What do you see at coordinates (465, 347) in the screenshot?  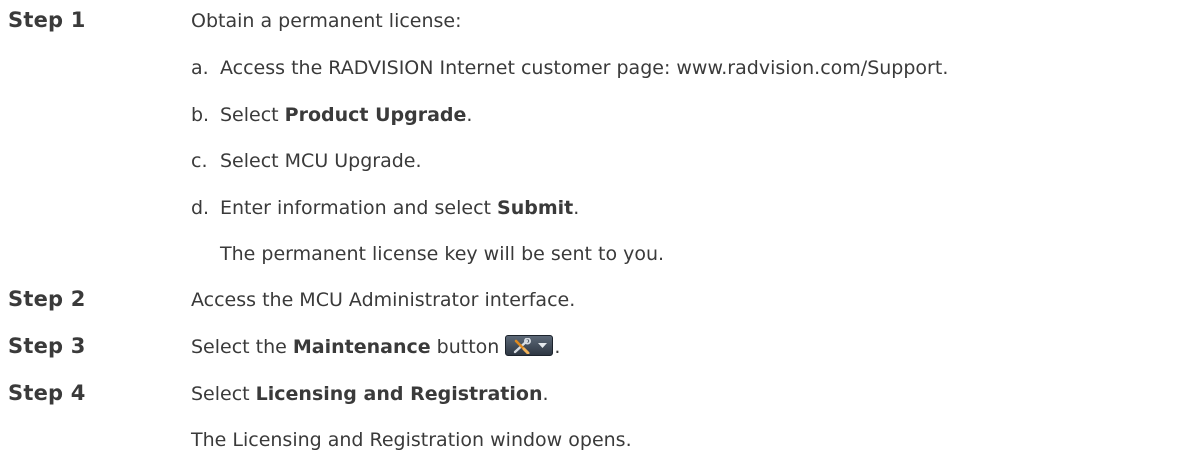 I see `step-3-text-after: button` at bounding box center [465, 347].